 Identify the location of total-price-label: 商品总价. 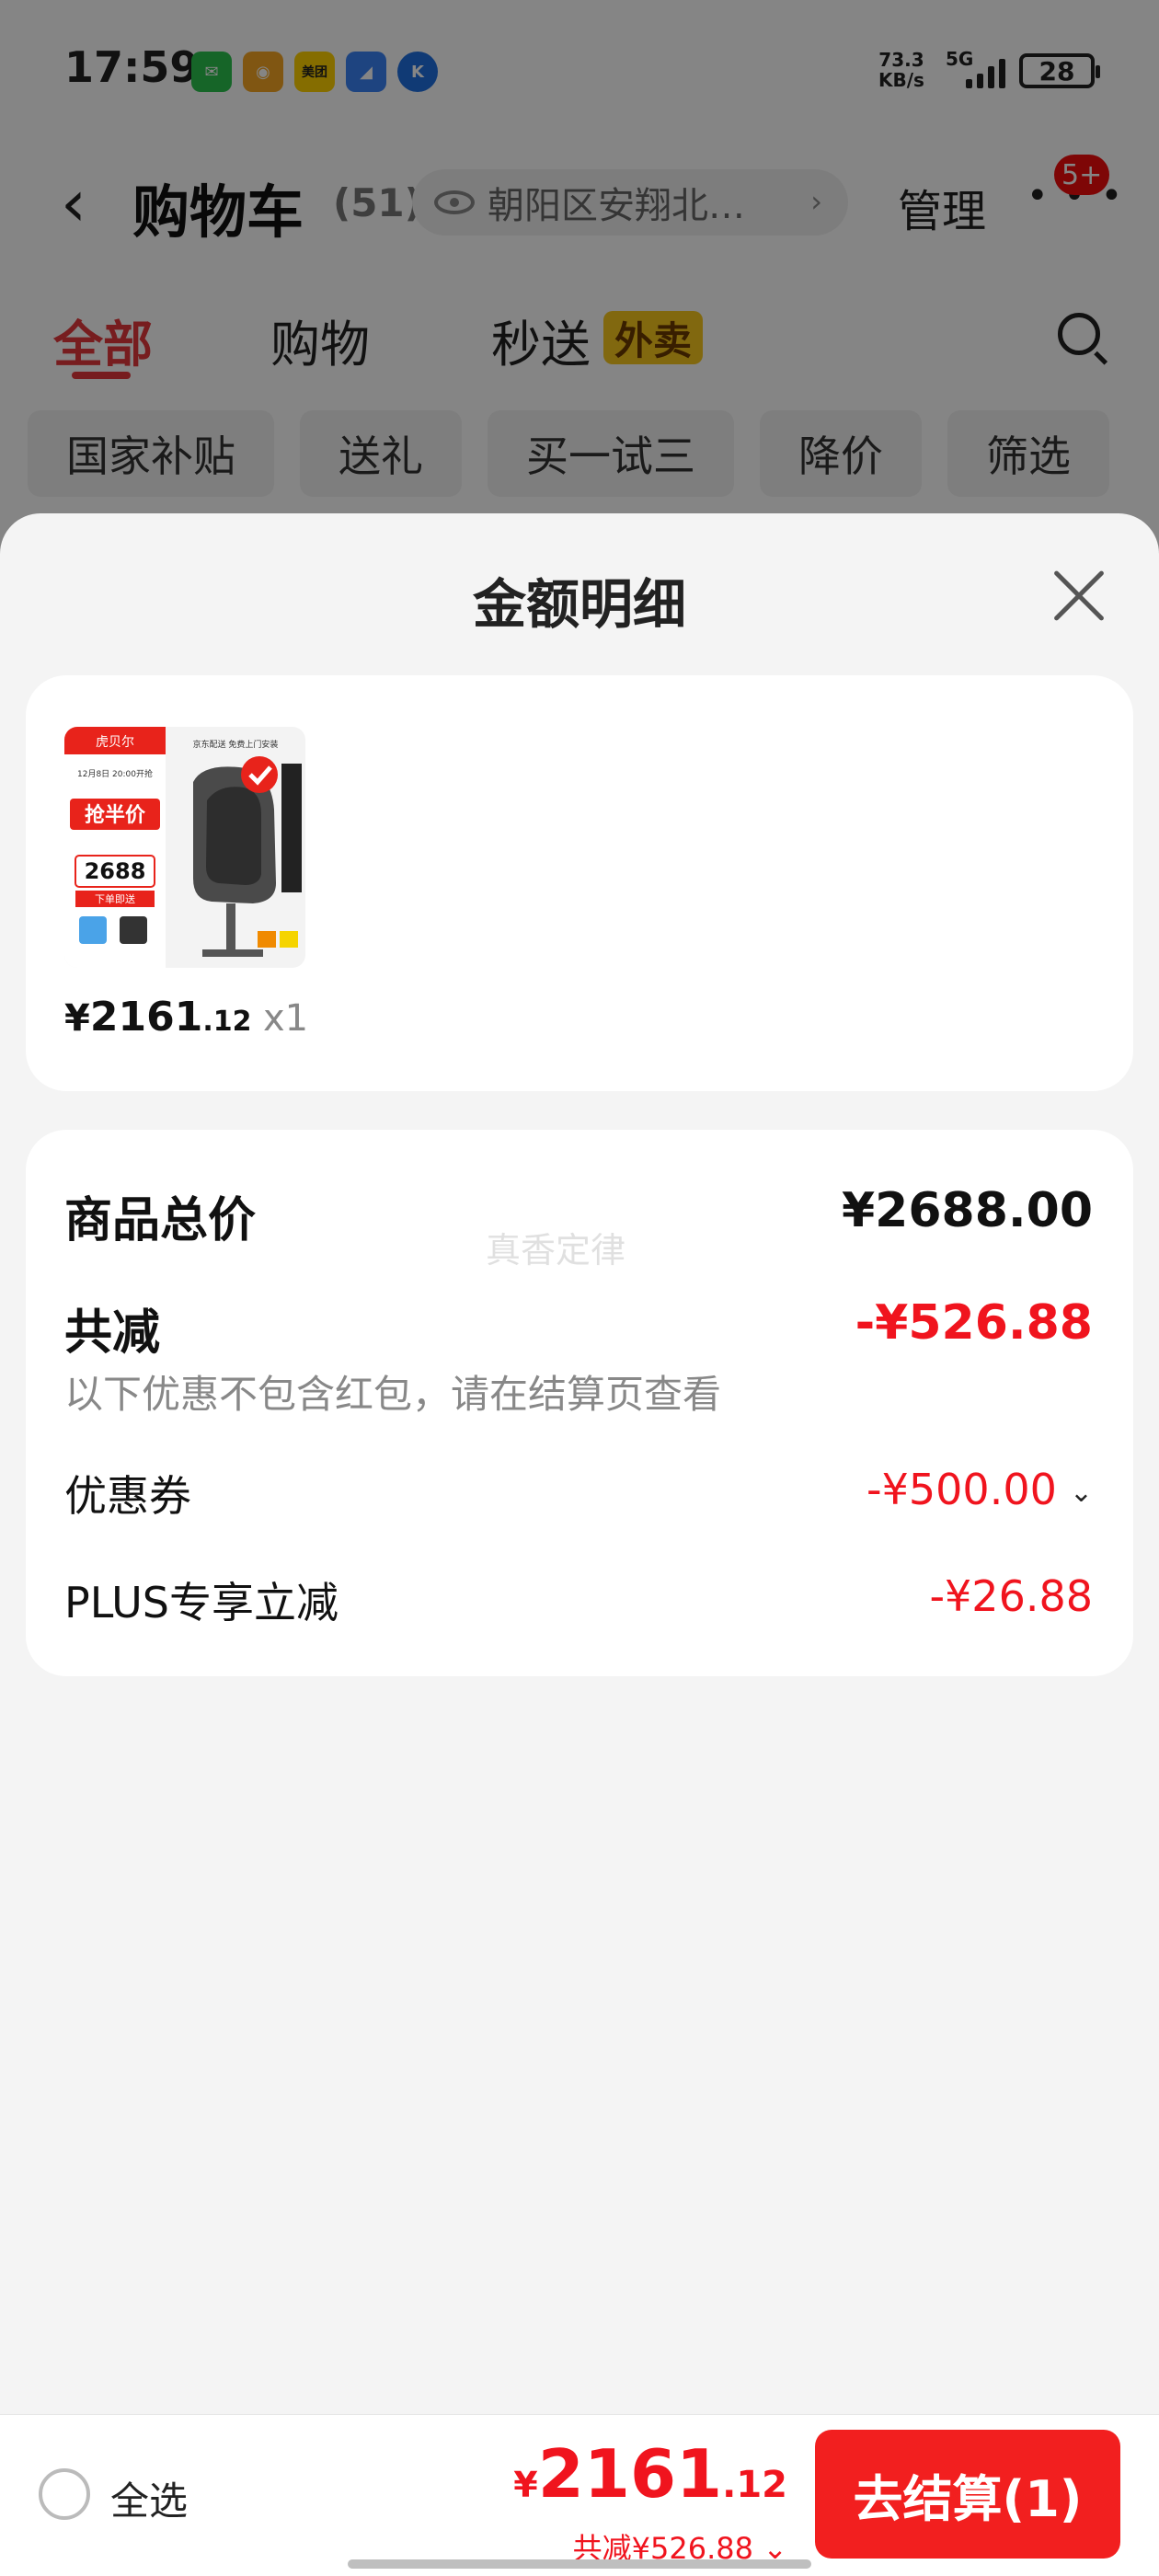
(160, 1220).